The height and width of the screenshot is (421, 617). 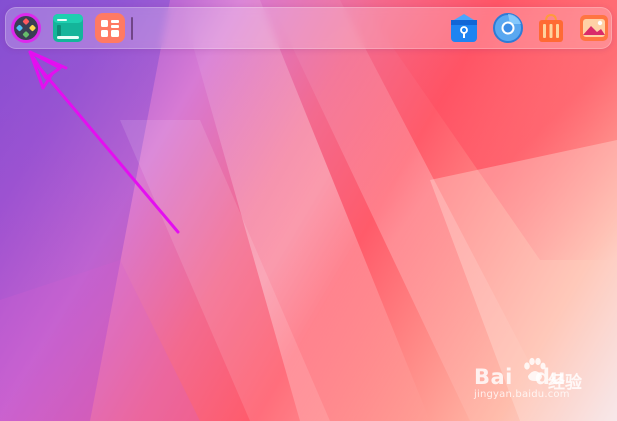 What do you see at coordinates (26, 28) in the screenshot?
I see `launcher-icon` at bounding box center [26, 28].